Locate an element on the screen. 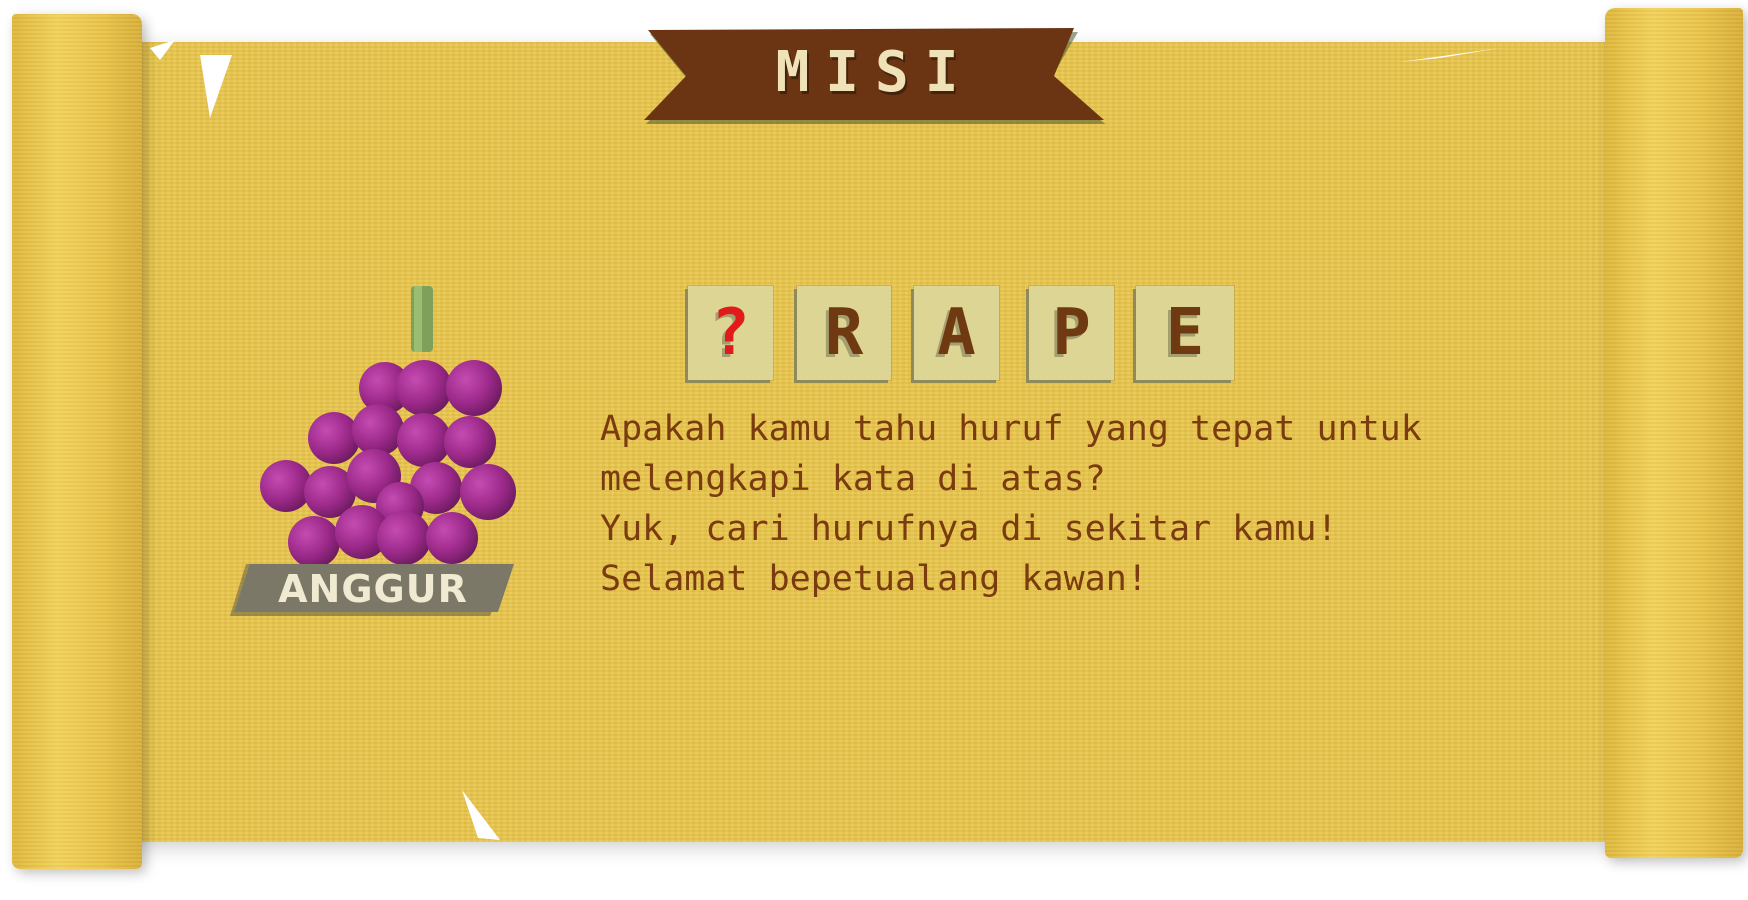  description-line: Selamat bepetualang kawan! is located at coordinates (874, 579).